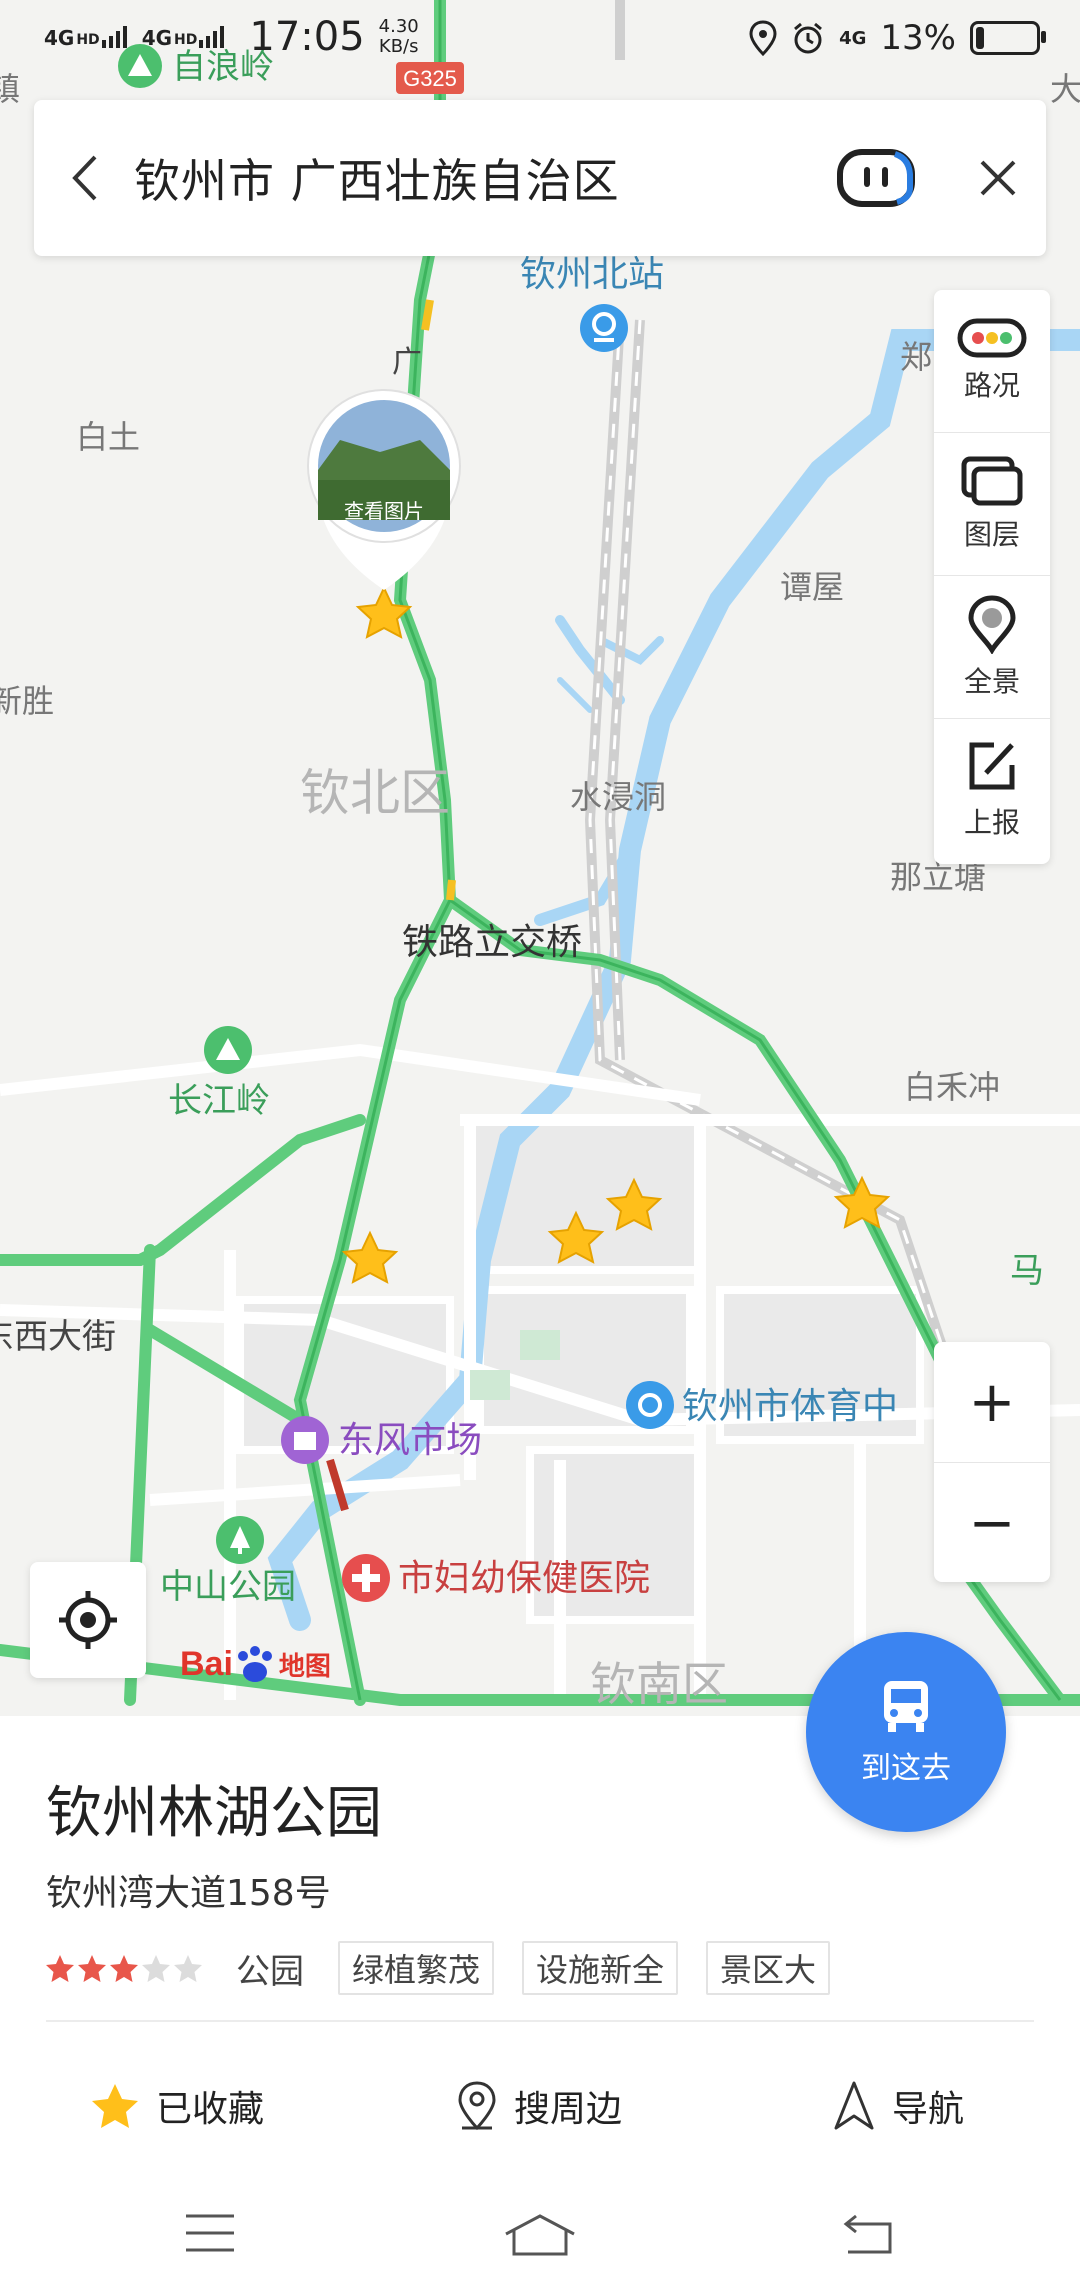 Image resolution: width=1080 pixels, height=2280 pixels. Describe the element at coordinates (210, 2109) in the screenshot. I see `favorite-label: 已收藏` at that location.